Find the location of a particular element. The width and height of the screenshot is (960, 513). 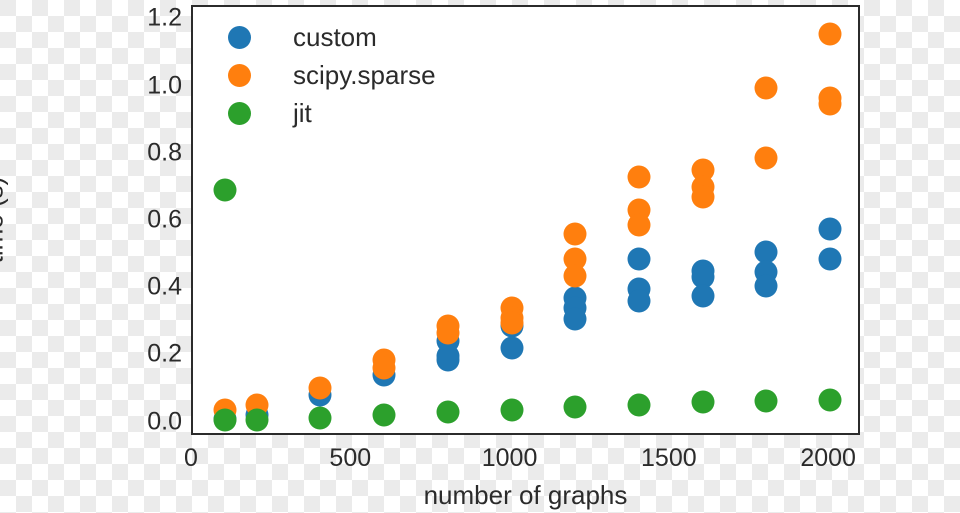

x-tick-label: 0 is located at coordinates (191, 458).